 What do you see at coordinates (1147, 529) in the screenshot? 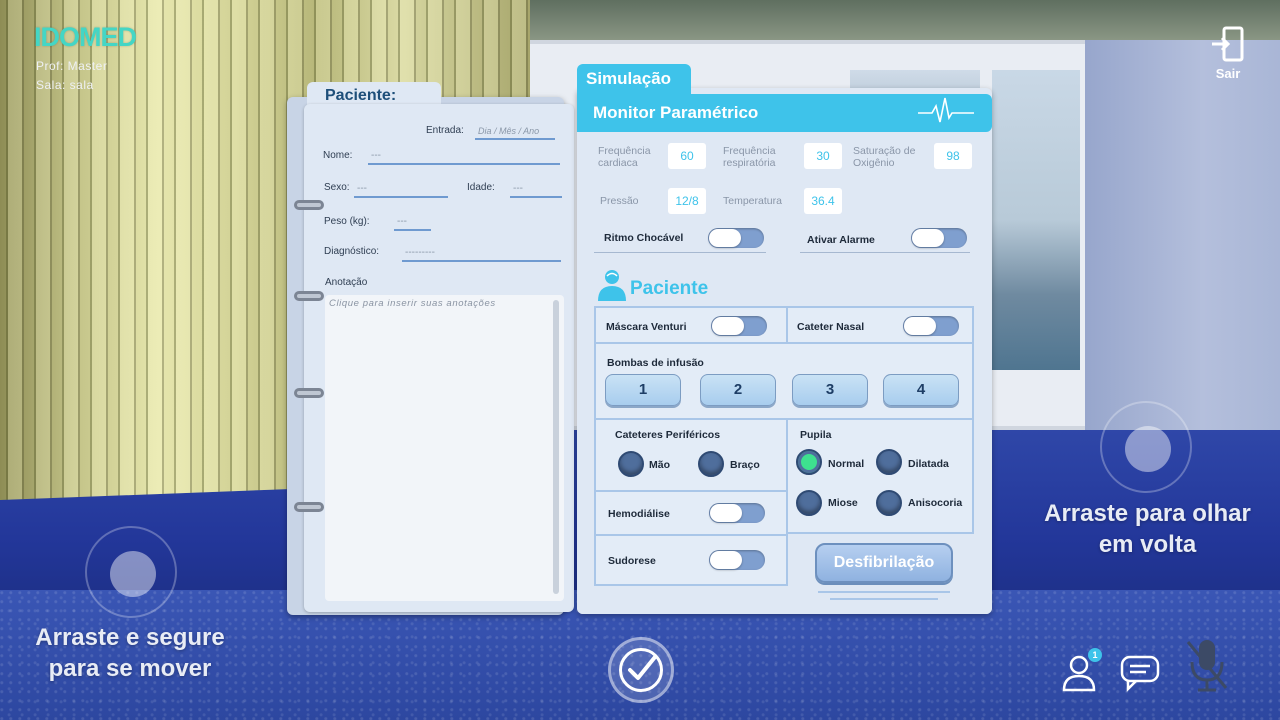
I see `look-hint: Arraste para olhar em volta` at bounding box center [1147, 529].